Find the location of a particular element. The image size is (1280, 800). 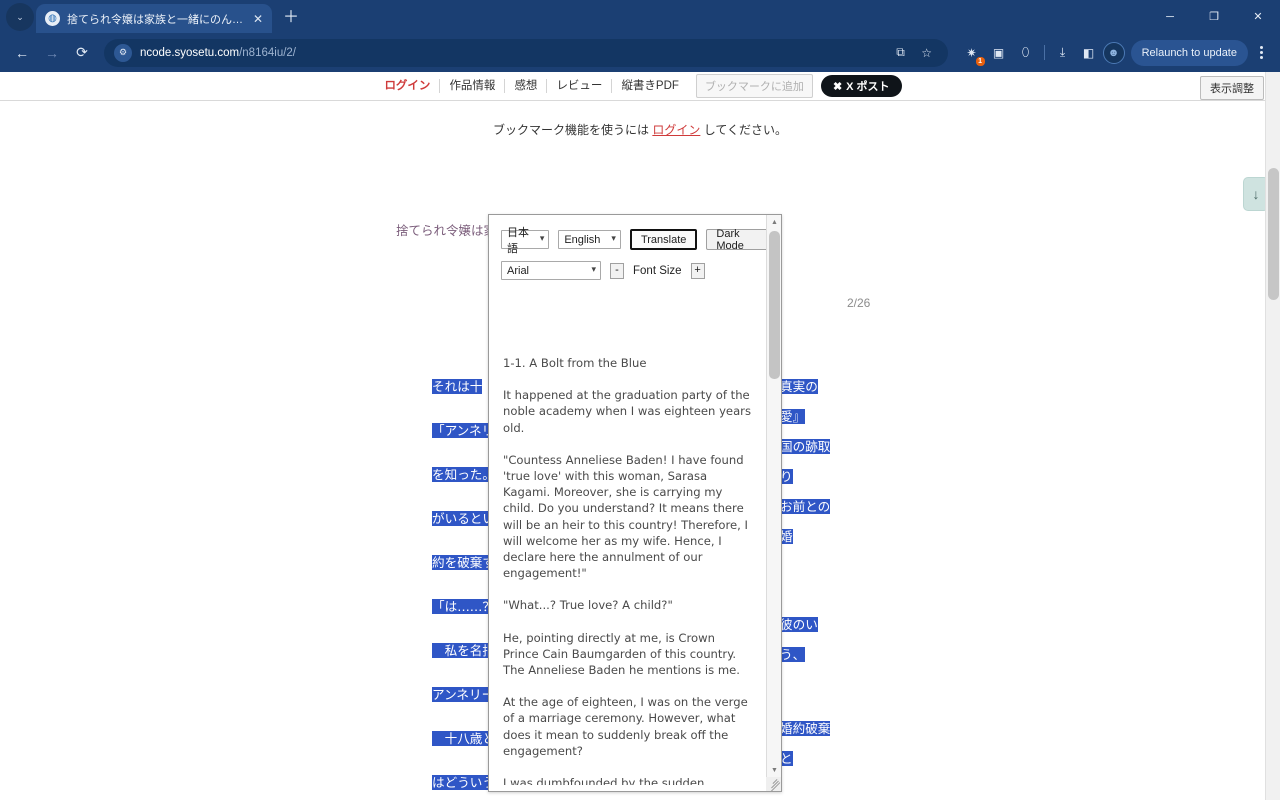

tune-icon: ⚙ is located at coordinates (123, 52).